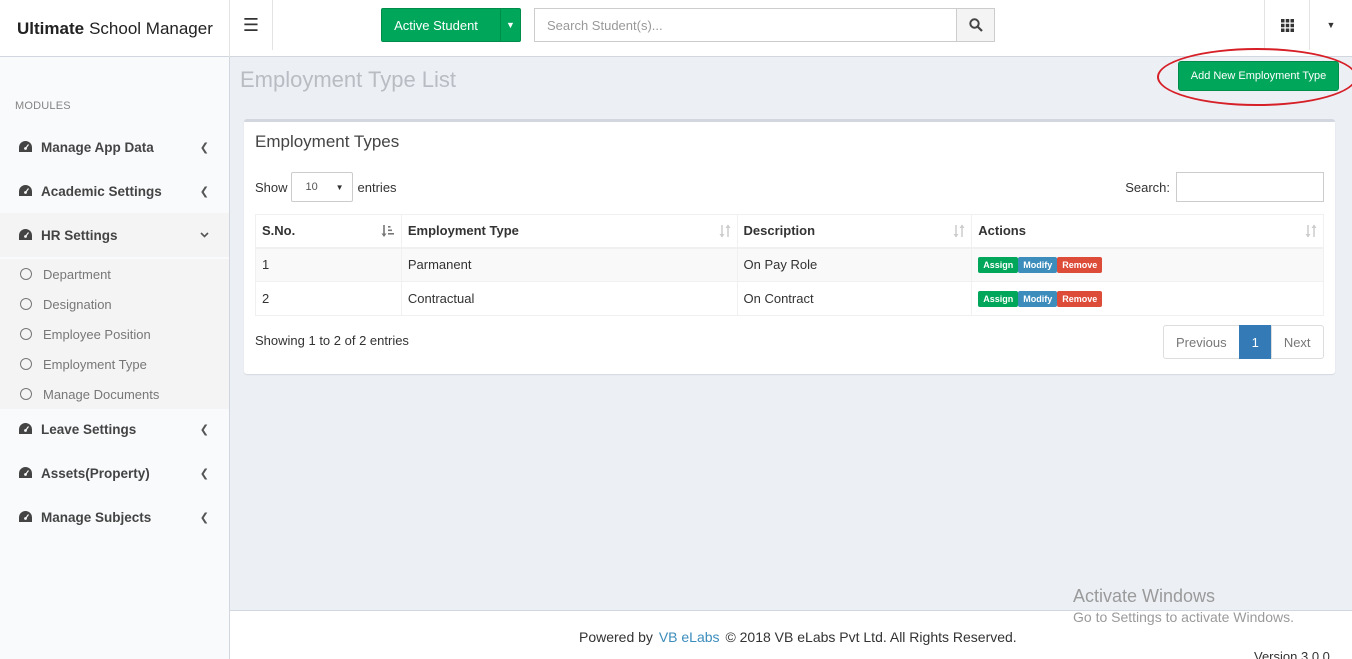  Describe the element at coordinates (151, 28) in the screenshot. I see `brand-rest: School Manager` at that location.